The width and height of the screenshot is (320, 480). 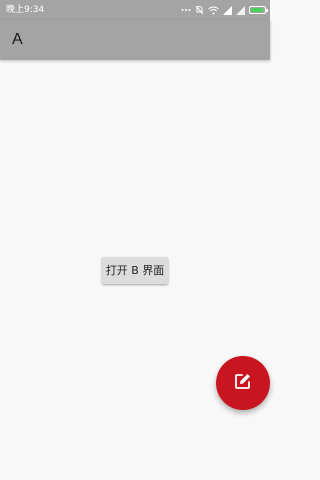 I want to click on status-icons, so click(x=224, y=10).